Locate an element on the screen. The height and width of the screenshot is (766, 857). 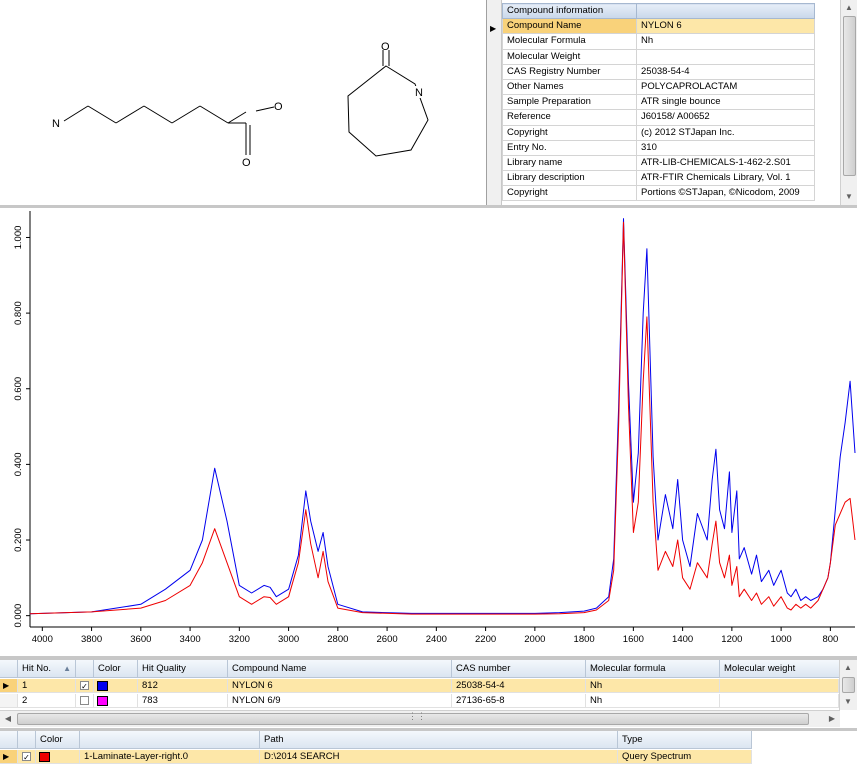
info-value: ATR single bounce is located at coordinates (725, 102).